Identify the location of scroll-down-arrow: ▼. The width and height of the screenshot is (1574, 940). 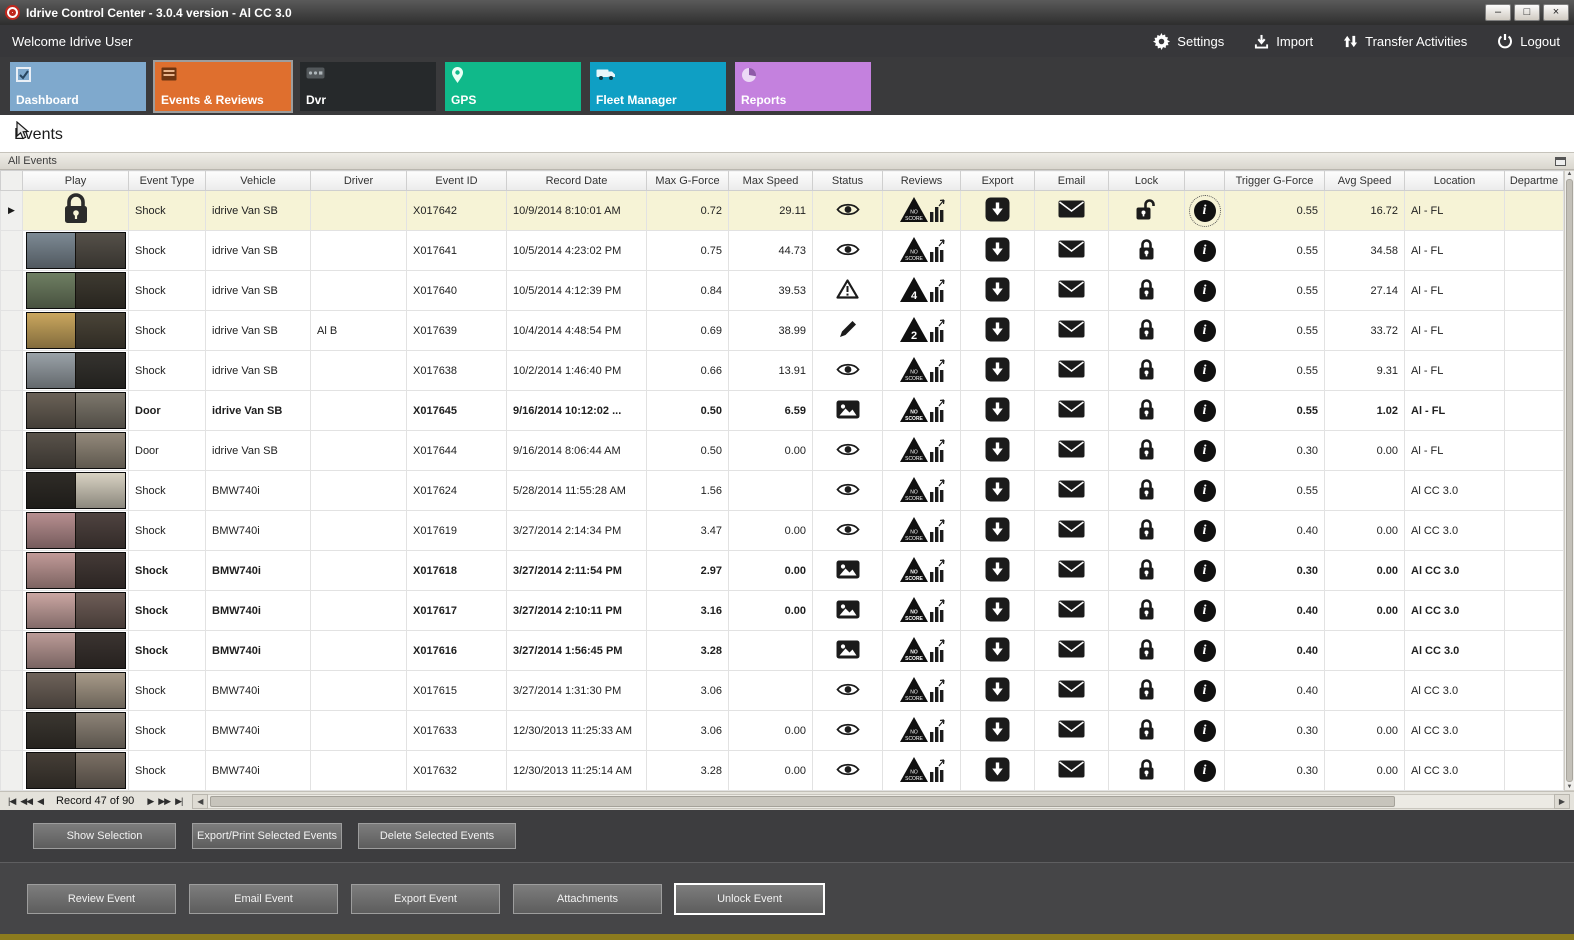
(1570, 787).